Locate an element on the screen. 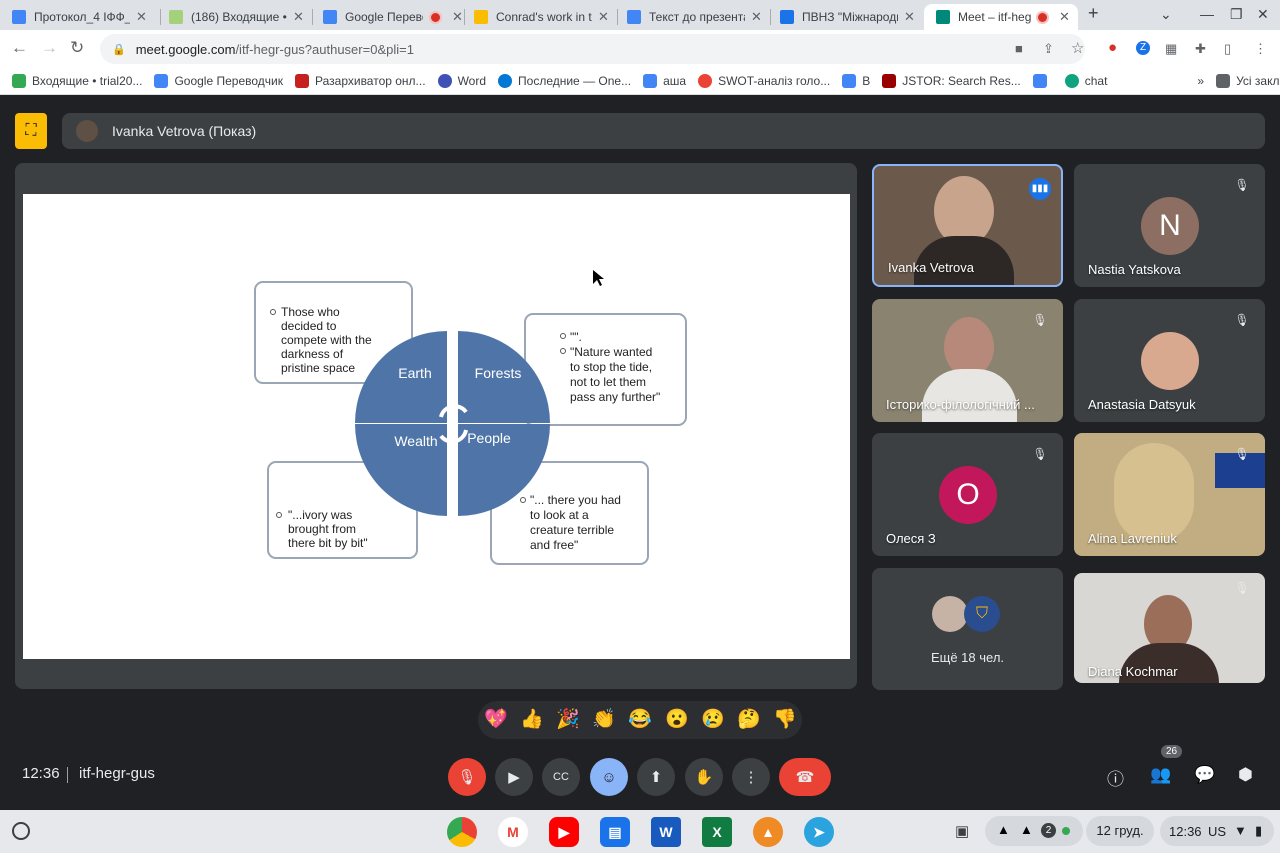 This screenshot has width=1280, height=853. side-panel-icon: ▯ is located at coordinates (1227, 49).